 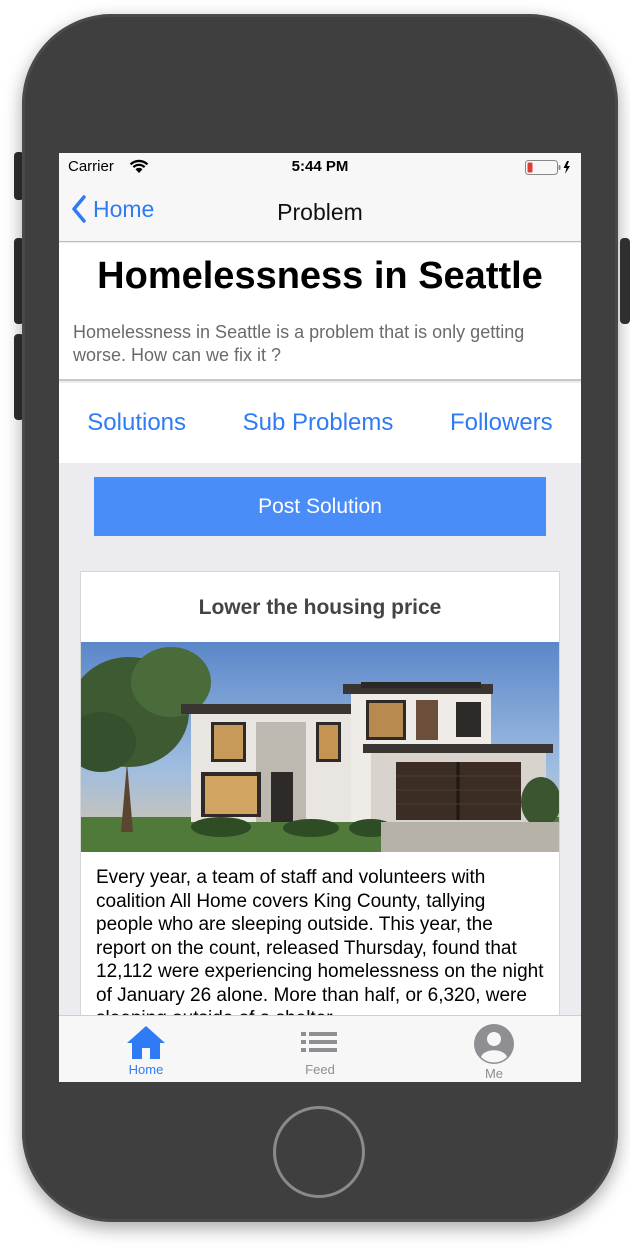 I want to click on problem-title: Homelessness in Seattle, so click(x=320, y=276).